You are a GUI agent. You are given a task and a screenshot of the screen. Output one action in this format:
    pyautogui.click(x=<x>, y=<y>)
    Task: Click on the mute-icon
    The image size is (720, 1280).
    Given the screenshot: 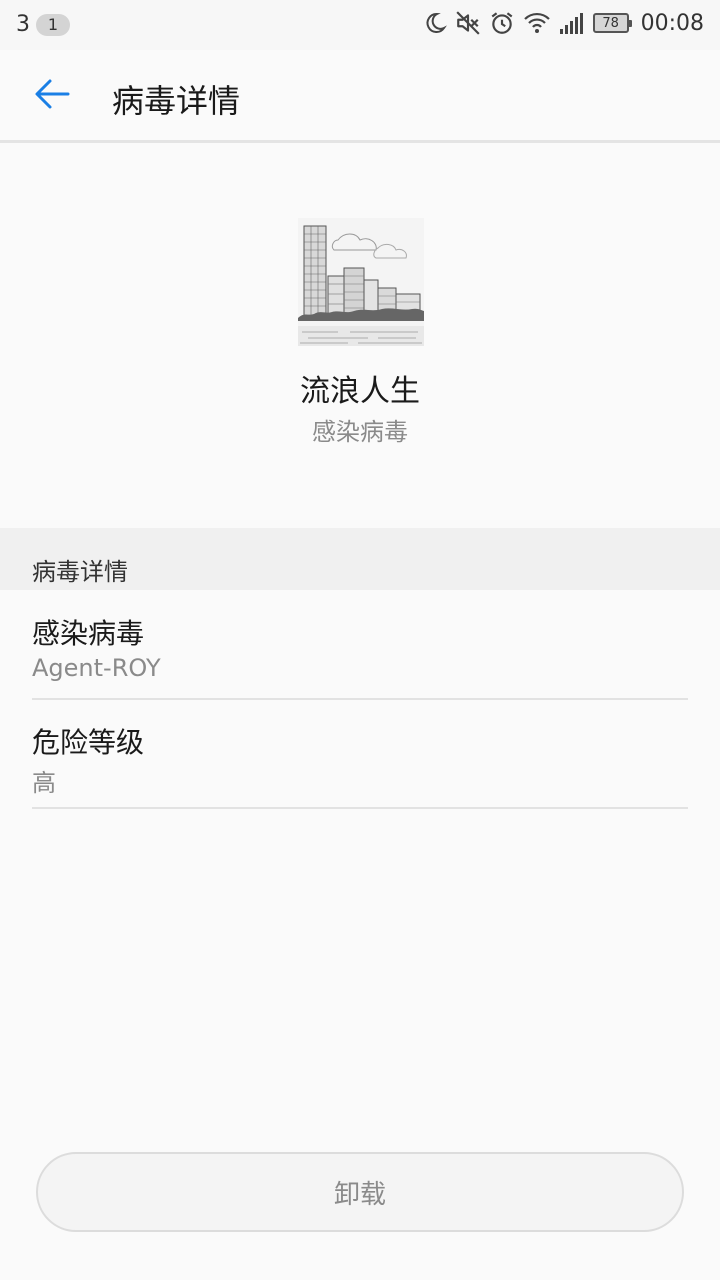 What is the action you would take?
    pyautogui.click(x=468, y=23)
    